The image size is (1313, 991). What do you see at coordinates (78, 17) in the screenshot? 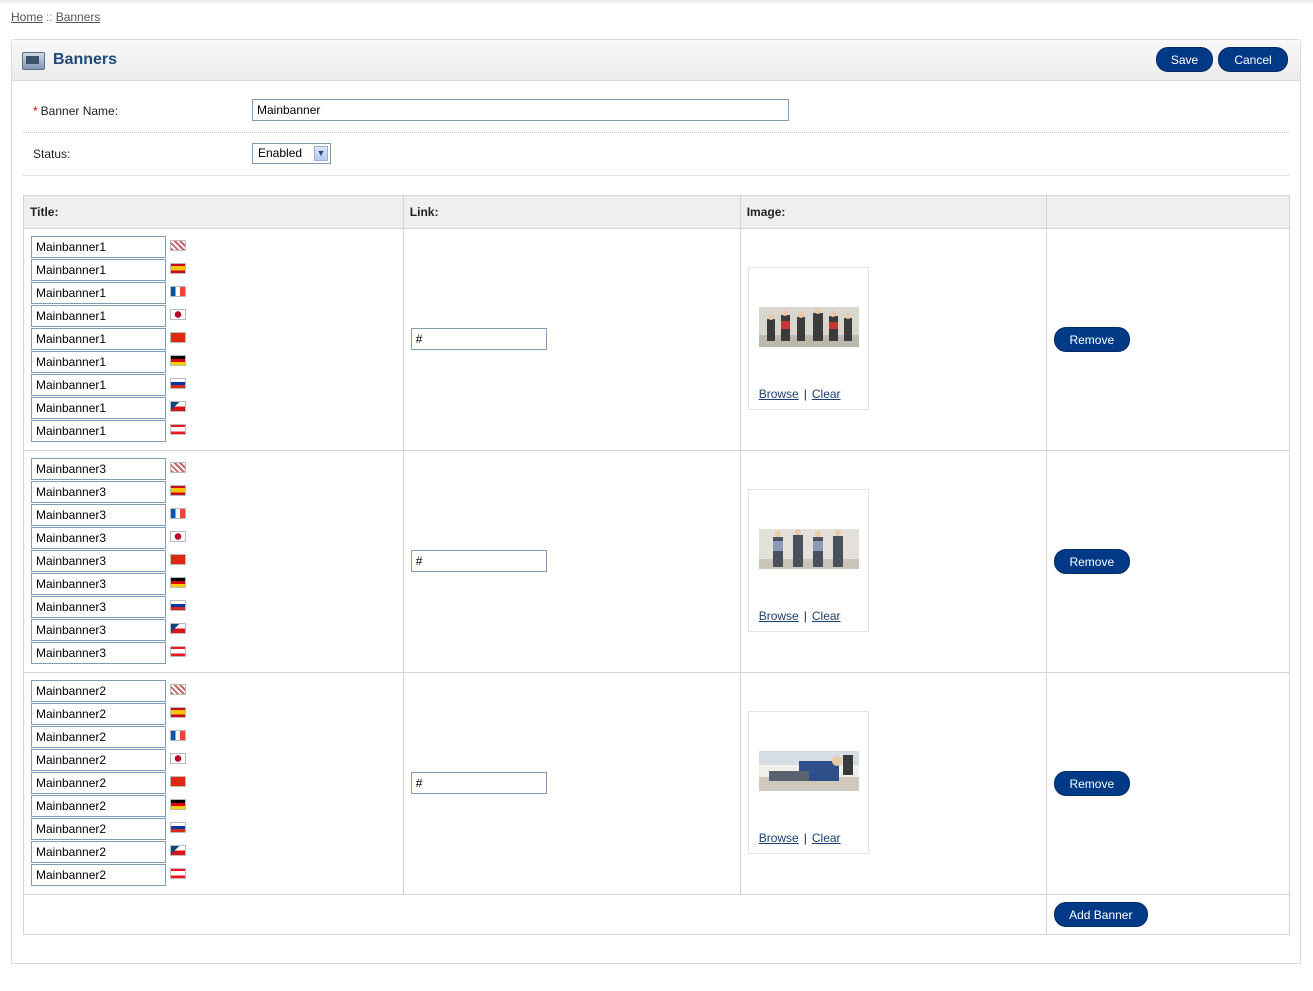
I see `breadcrumb-banners-link: Banners` at bounding box center [78, 17].